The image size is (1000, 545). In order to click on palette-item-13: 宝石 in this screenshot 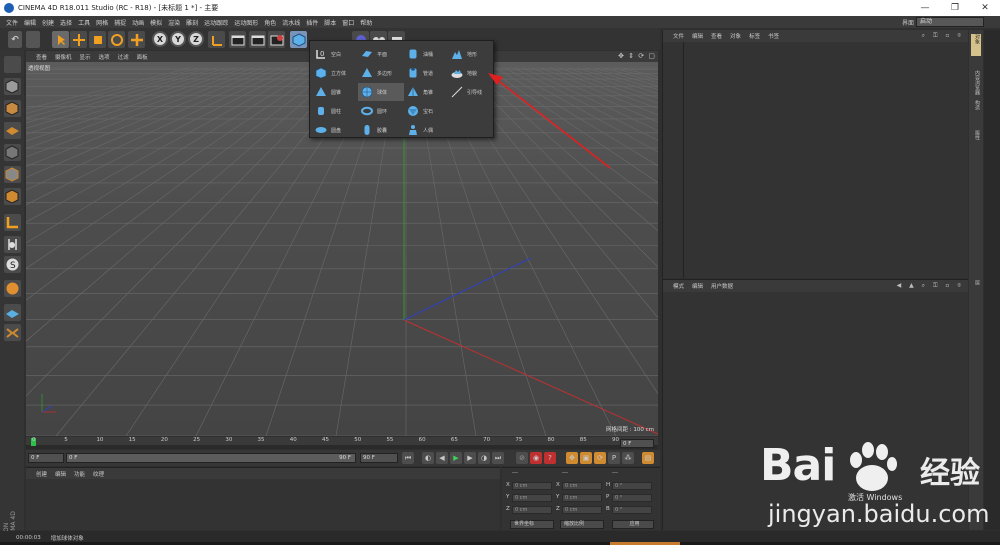, I will do `click(427, 111)`.